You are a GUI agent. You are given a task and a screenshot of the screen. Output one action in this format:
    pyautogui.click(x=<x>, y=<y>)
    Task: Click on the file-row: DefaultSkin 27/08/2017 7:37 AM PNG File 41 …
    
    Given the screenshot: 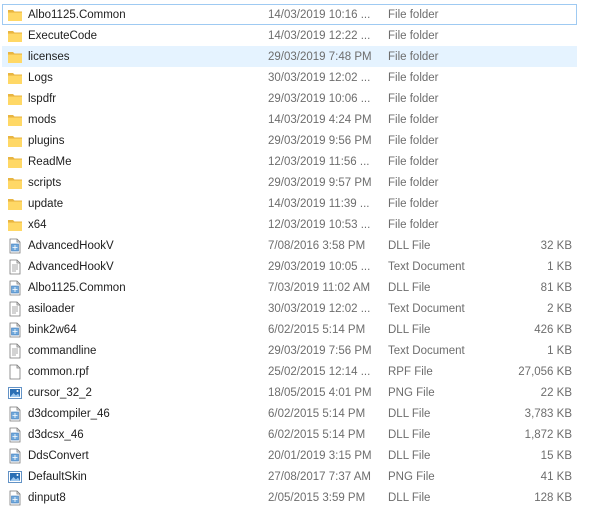 What is the action you would take?
    pyautogui.click(x=289, y=476)
    